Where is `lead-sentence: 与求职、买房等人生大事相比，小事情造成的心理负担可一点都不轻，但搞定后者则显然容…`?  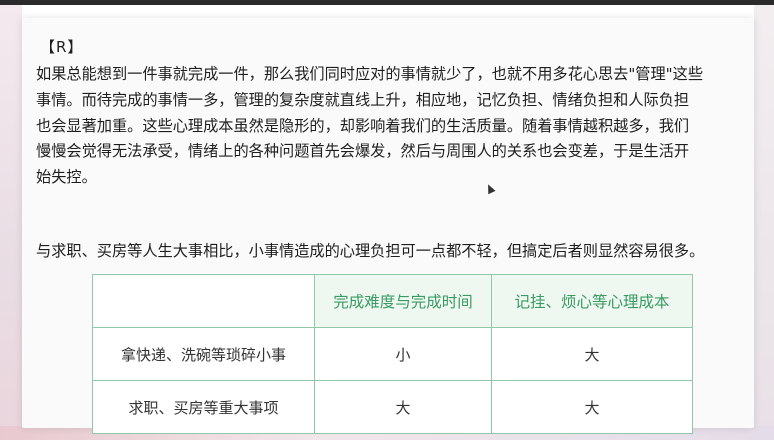
lead-sentence: 与求职、买房等人生大事相比，小事情造成的心理负担可一点都不轻，但搞定后者则显然容… is located at coordinates (370, 251).